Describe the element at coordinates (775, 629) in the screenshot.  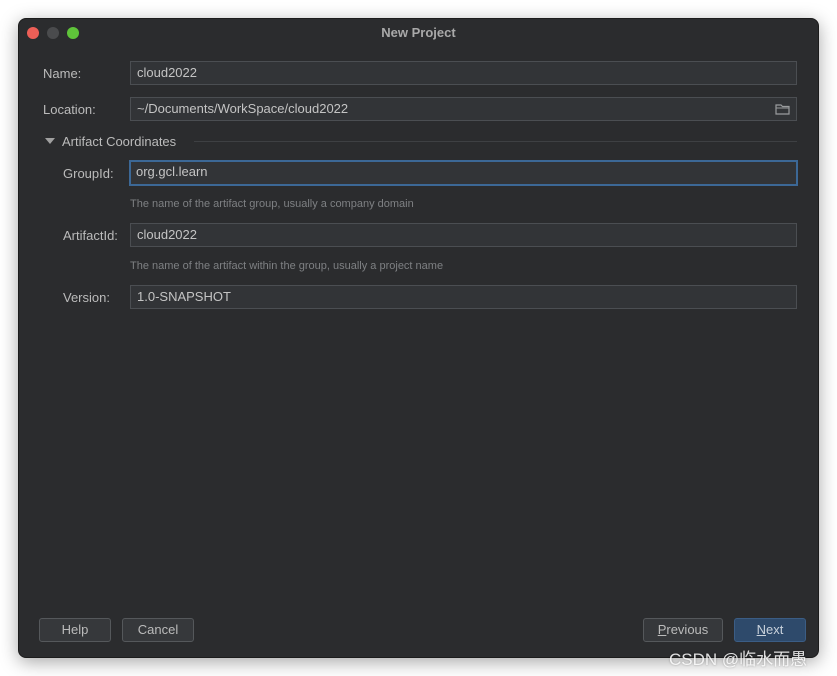
I see `next-label: ext` at that location.